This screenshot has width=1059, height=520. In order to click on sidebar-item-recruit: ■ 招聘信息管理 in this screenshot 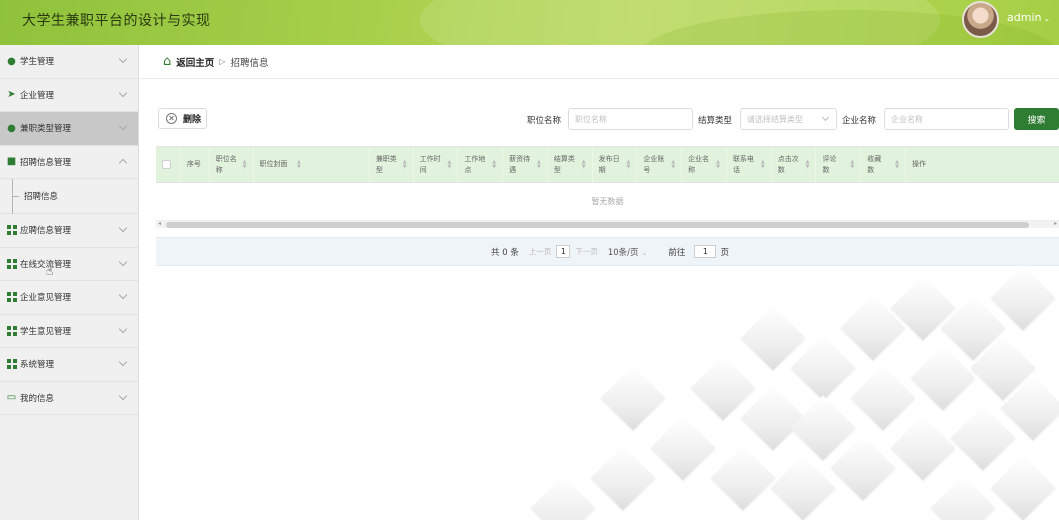, I will do `click(69, 162)`.